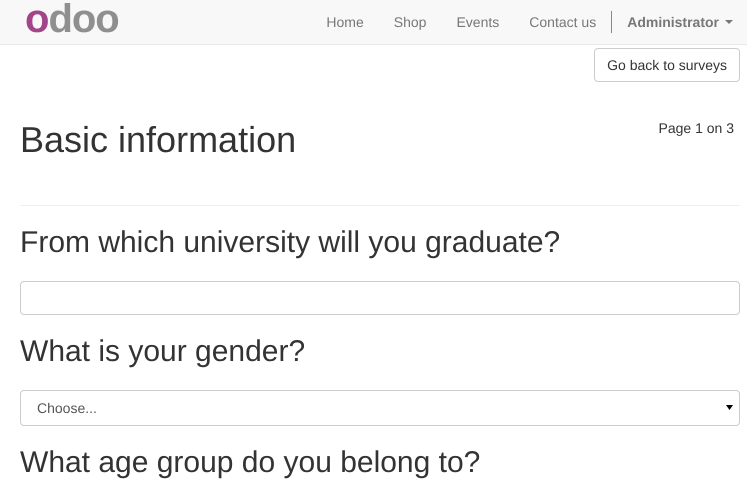 This screenshot has width=747, height=495. What do you see at coordinates (345, 22) in the screenshot?
I see `nav-link: Home` at bounding box center [345, 22].